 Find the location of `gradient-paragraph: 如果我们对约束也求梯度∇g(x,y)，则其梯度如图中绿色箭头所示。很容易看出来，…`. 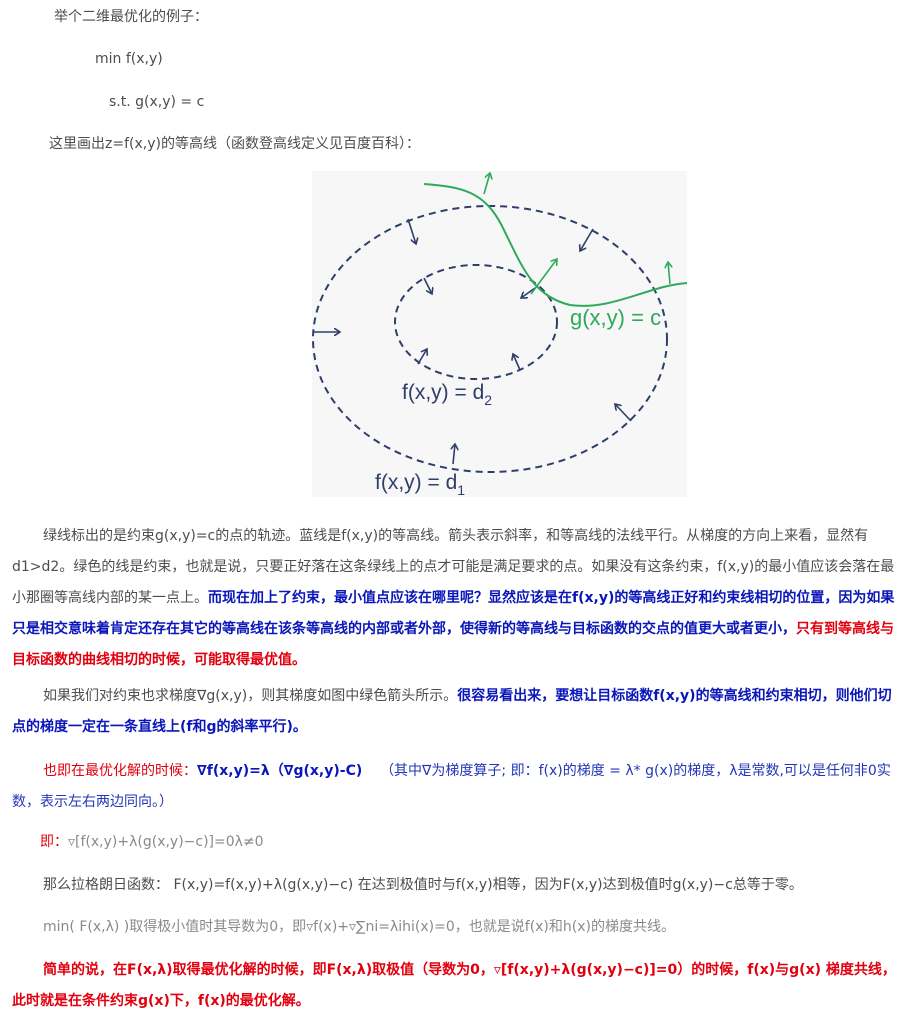

gradient-paragraph: 如果我们对约束也求梯度∇g(x,y)，则其梯度如图中绿色箭头所示。很容易看出来，… is located at coordinates (458, 712).